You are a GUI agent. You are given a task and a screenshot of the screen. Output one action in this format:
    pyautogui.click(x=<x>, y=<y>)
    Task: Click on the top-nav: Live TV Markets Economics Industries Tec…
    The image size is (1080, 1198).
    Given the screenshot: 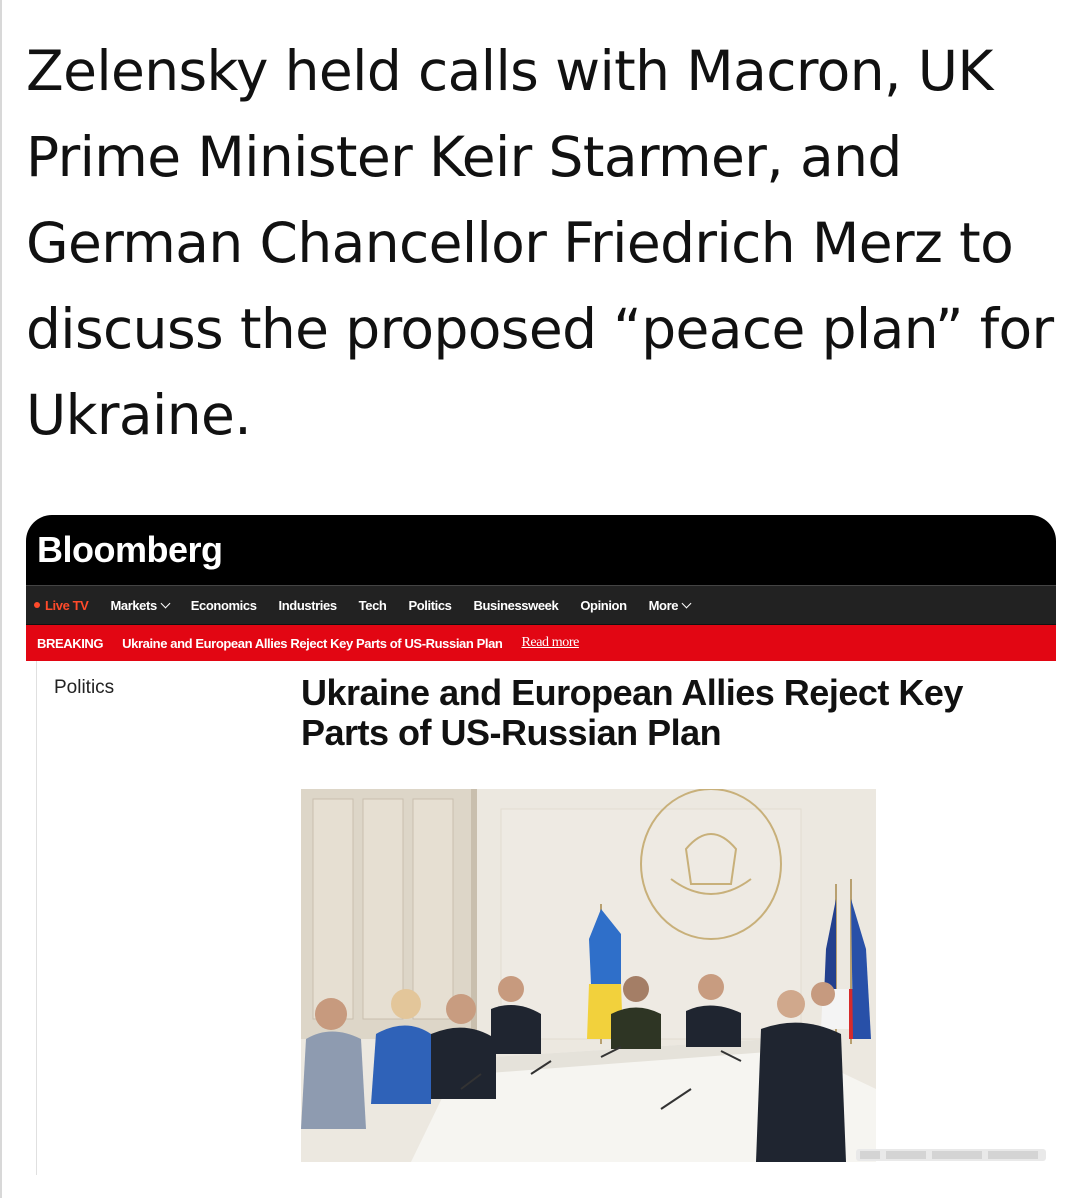 What is the action you would take?
    pyautogui.click(x=541, y=605)
    